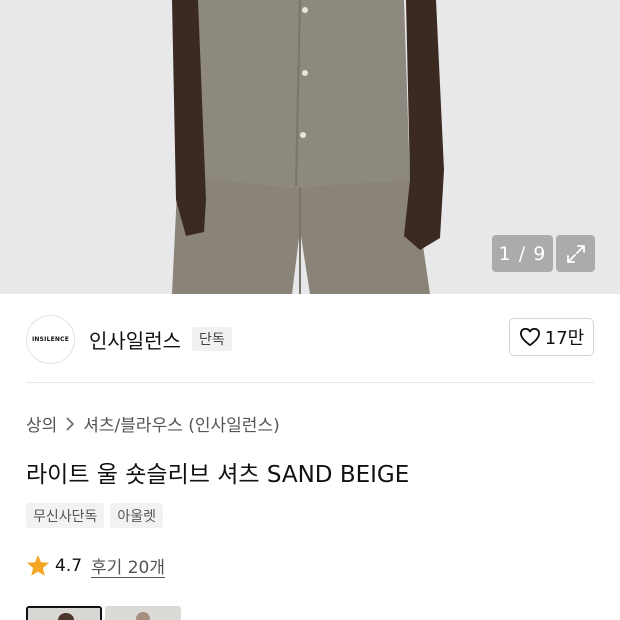 The image size is (620, 620). What do you see at coordinates (212, 339) in the screenshot?
I see `exclusive-badge: 단독` at bounding box center [212, 339].